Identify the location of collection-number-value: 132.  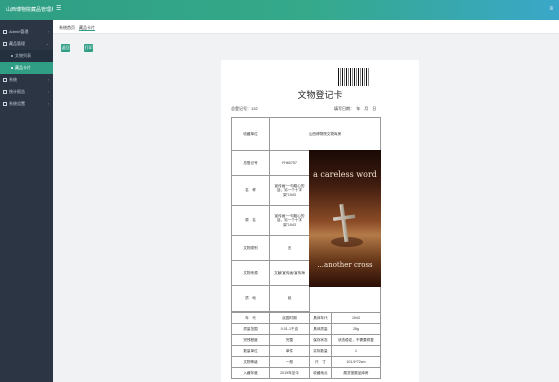
(254, 108).